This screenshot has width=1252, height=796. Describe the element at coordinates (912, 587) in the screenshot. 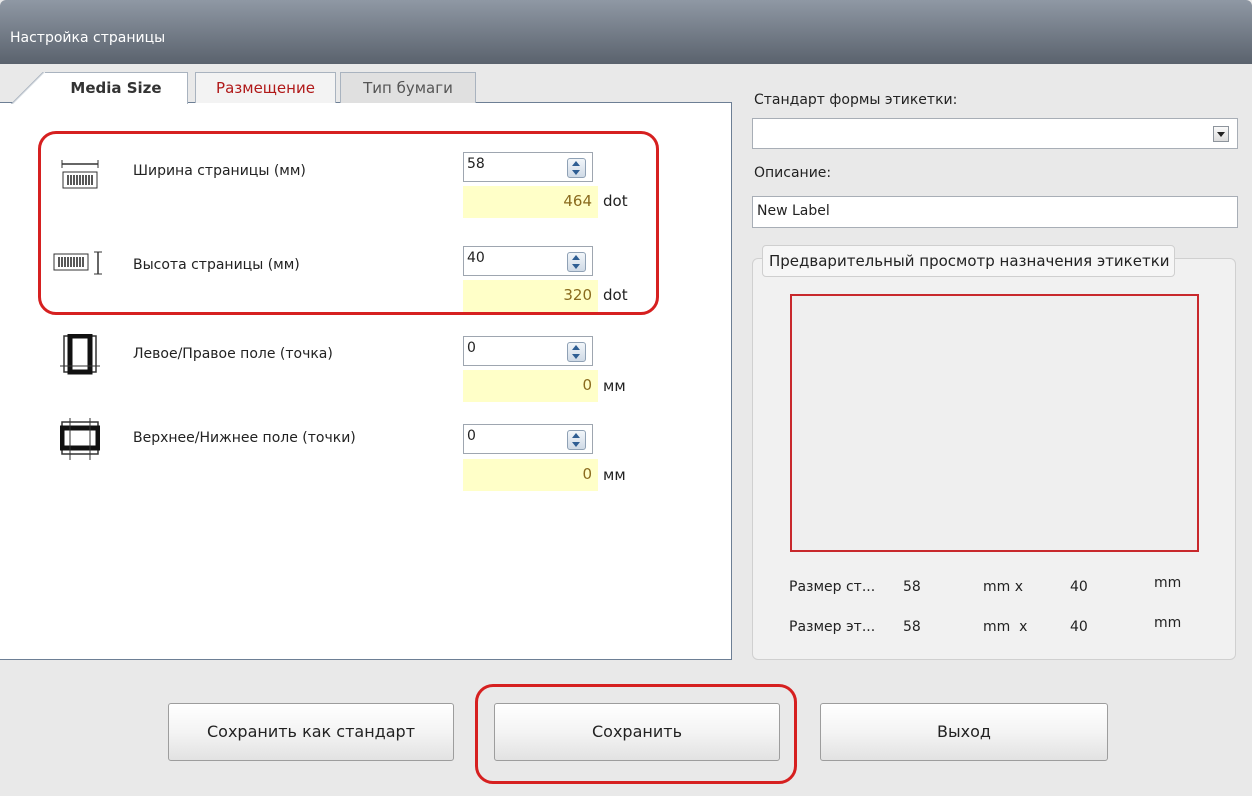

I see `page-size-width: 58` at that location.